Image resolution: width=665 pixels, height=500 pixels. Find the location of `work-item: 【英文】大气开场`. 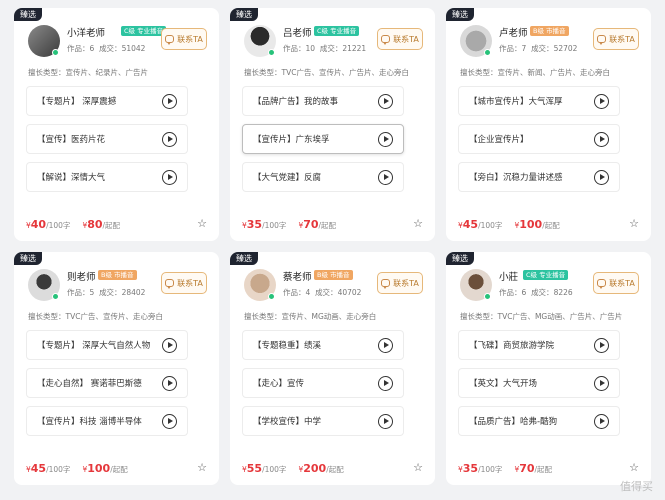

work-item: 【英文】大气开场 is located at coordinates (539, 383).